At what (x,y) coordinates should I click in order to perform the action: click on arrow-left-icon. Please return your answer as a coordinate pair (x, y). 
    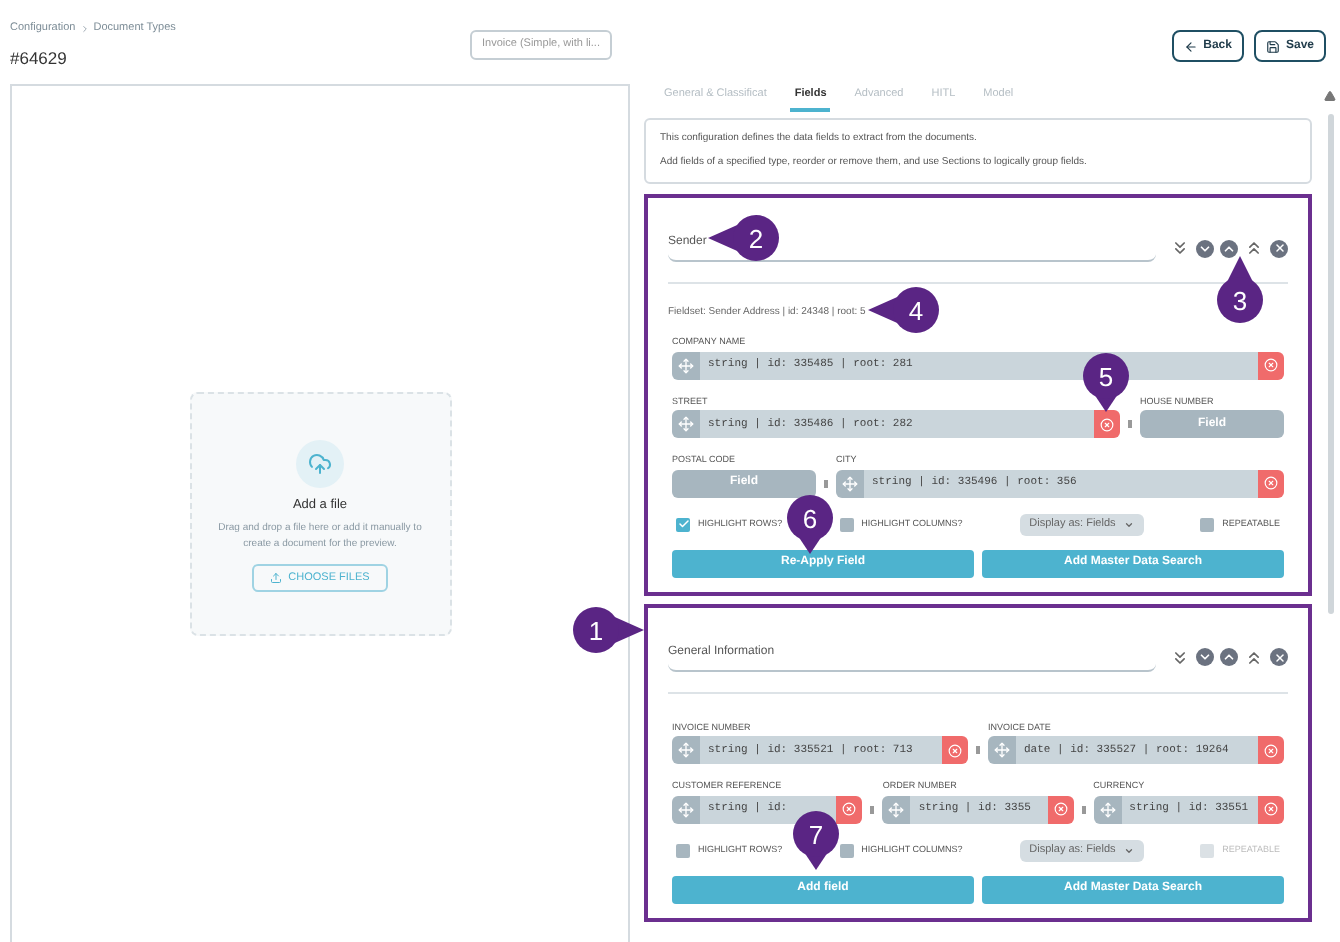
    Looking at the image, I should click on (1190, 46).